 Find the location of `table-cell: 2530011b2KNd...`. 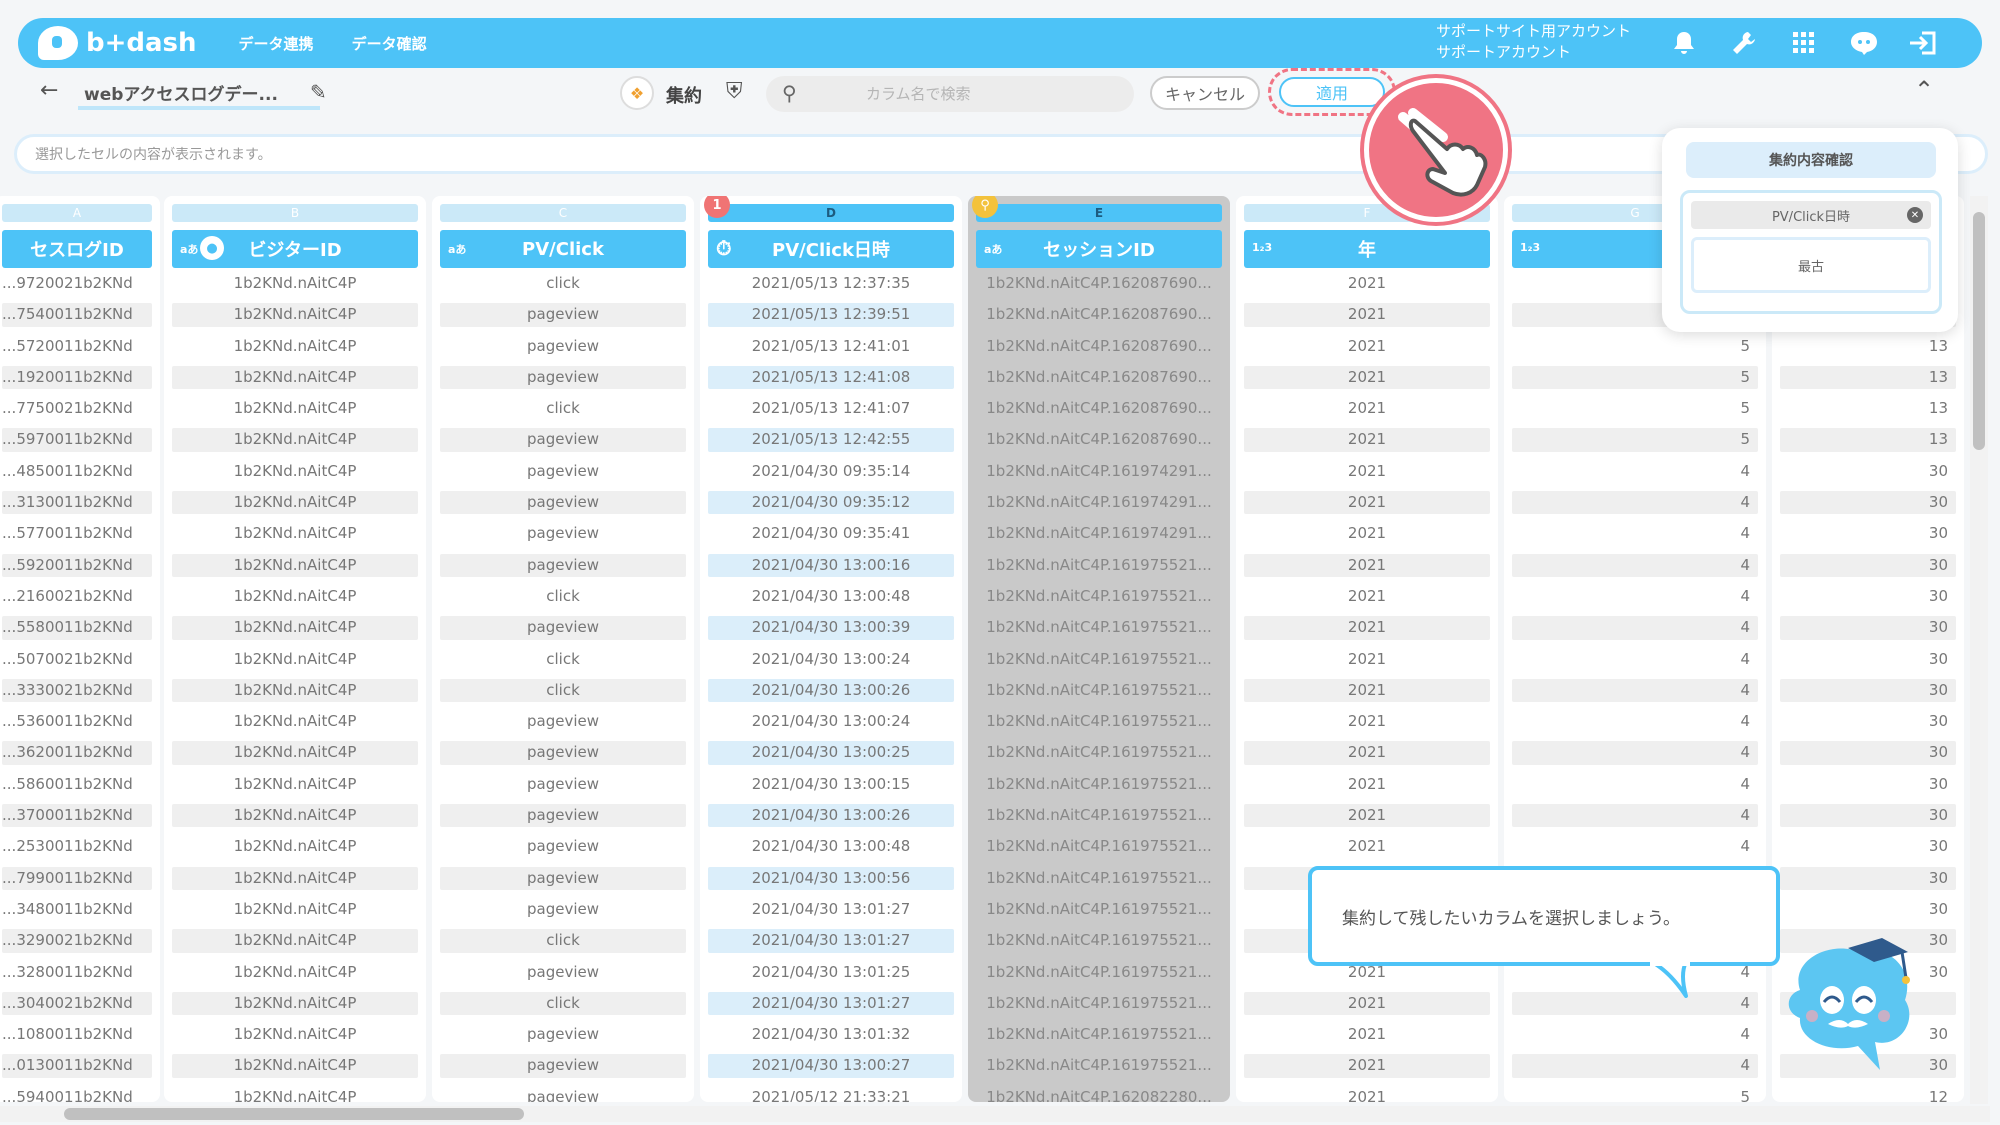

table-cell: 2530011b2KNd... is located at coordinates (77, 846).